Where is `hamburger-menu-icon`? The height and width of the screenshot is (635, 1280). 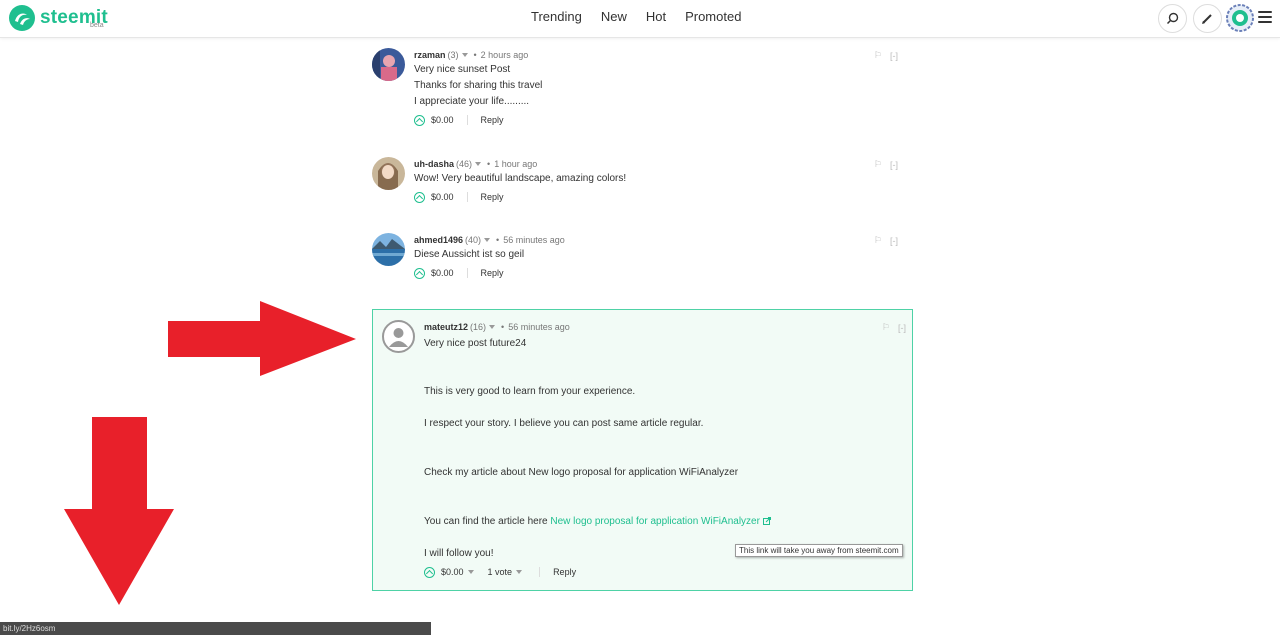 hamburger-menu-icon is located at coordinates (1265, 17).